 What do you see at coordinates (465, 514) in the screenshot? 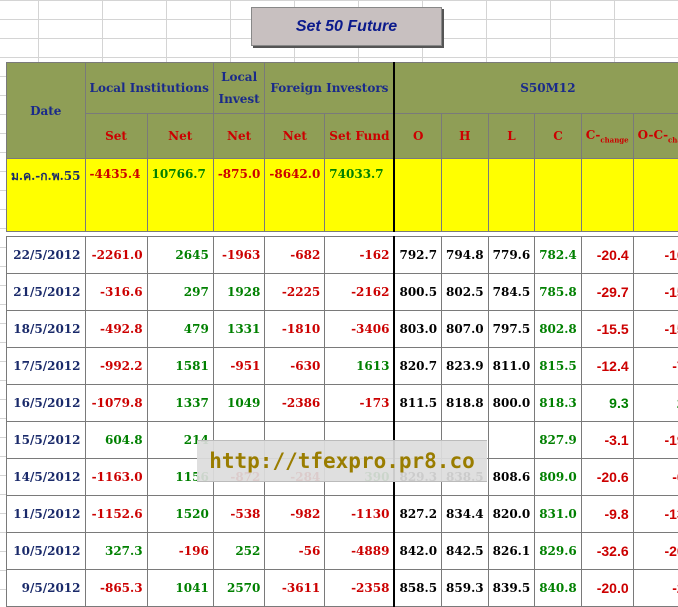
I see `cell-h: 834.4` at bounding box center [465, 514].